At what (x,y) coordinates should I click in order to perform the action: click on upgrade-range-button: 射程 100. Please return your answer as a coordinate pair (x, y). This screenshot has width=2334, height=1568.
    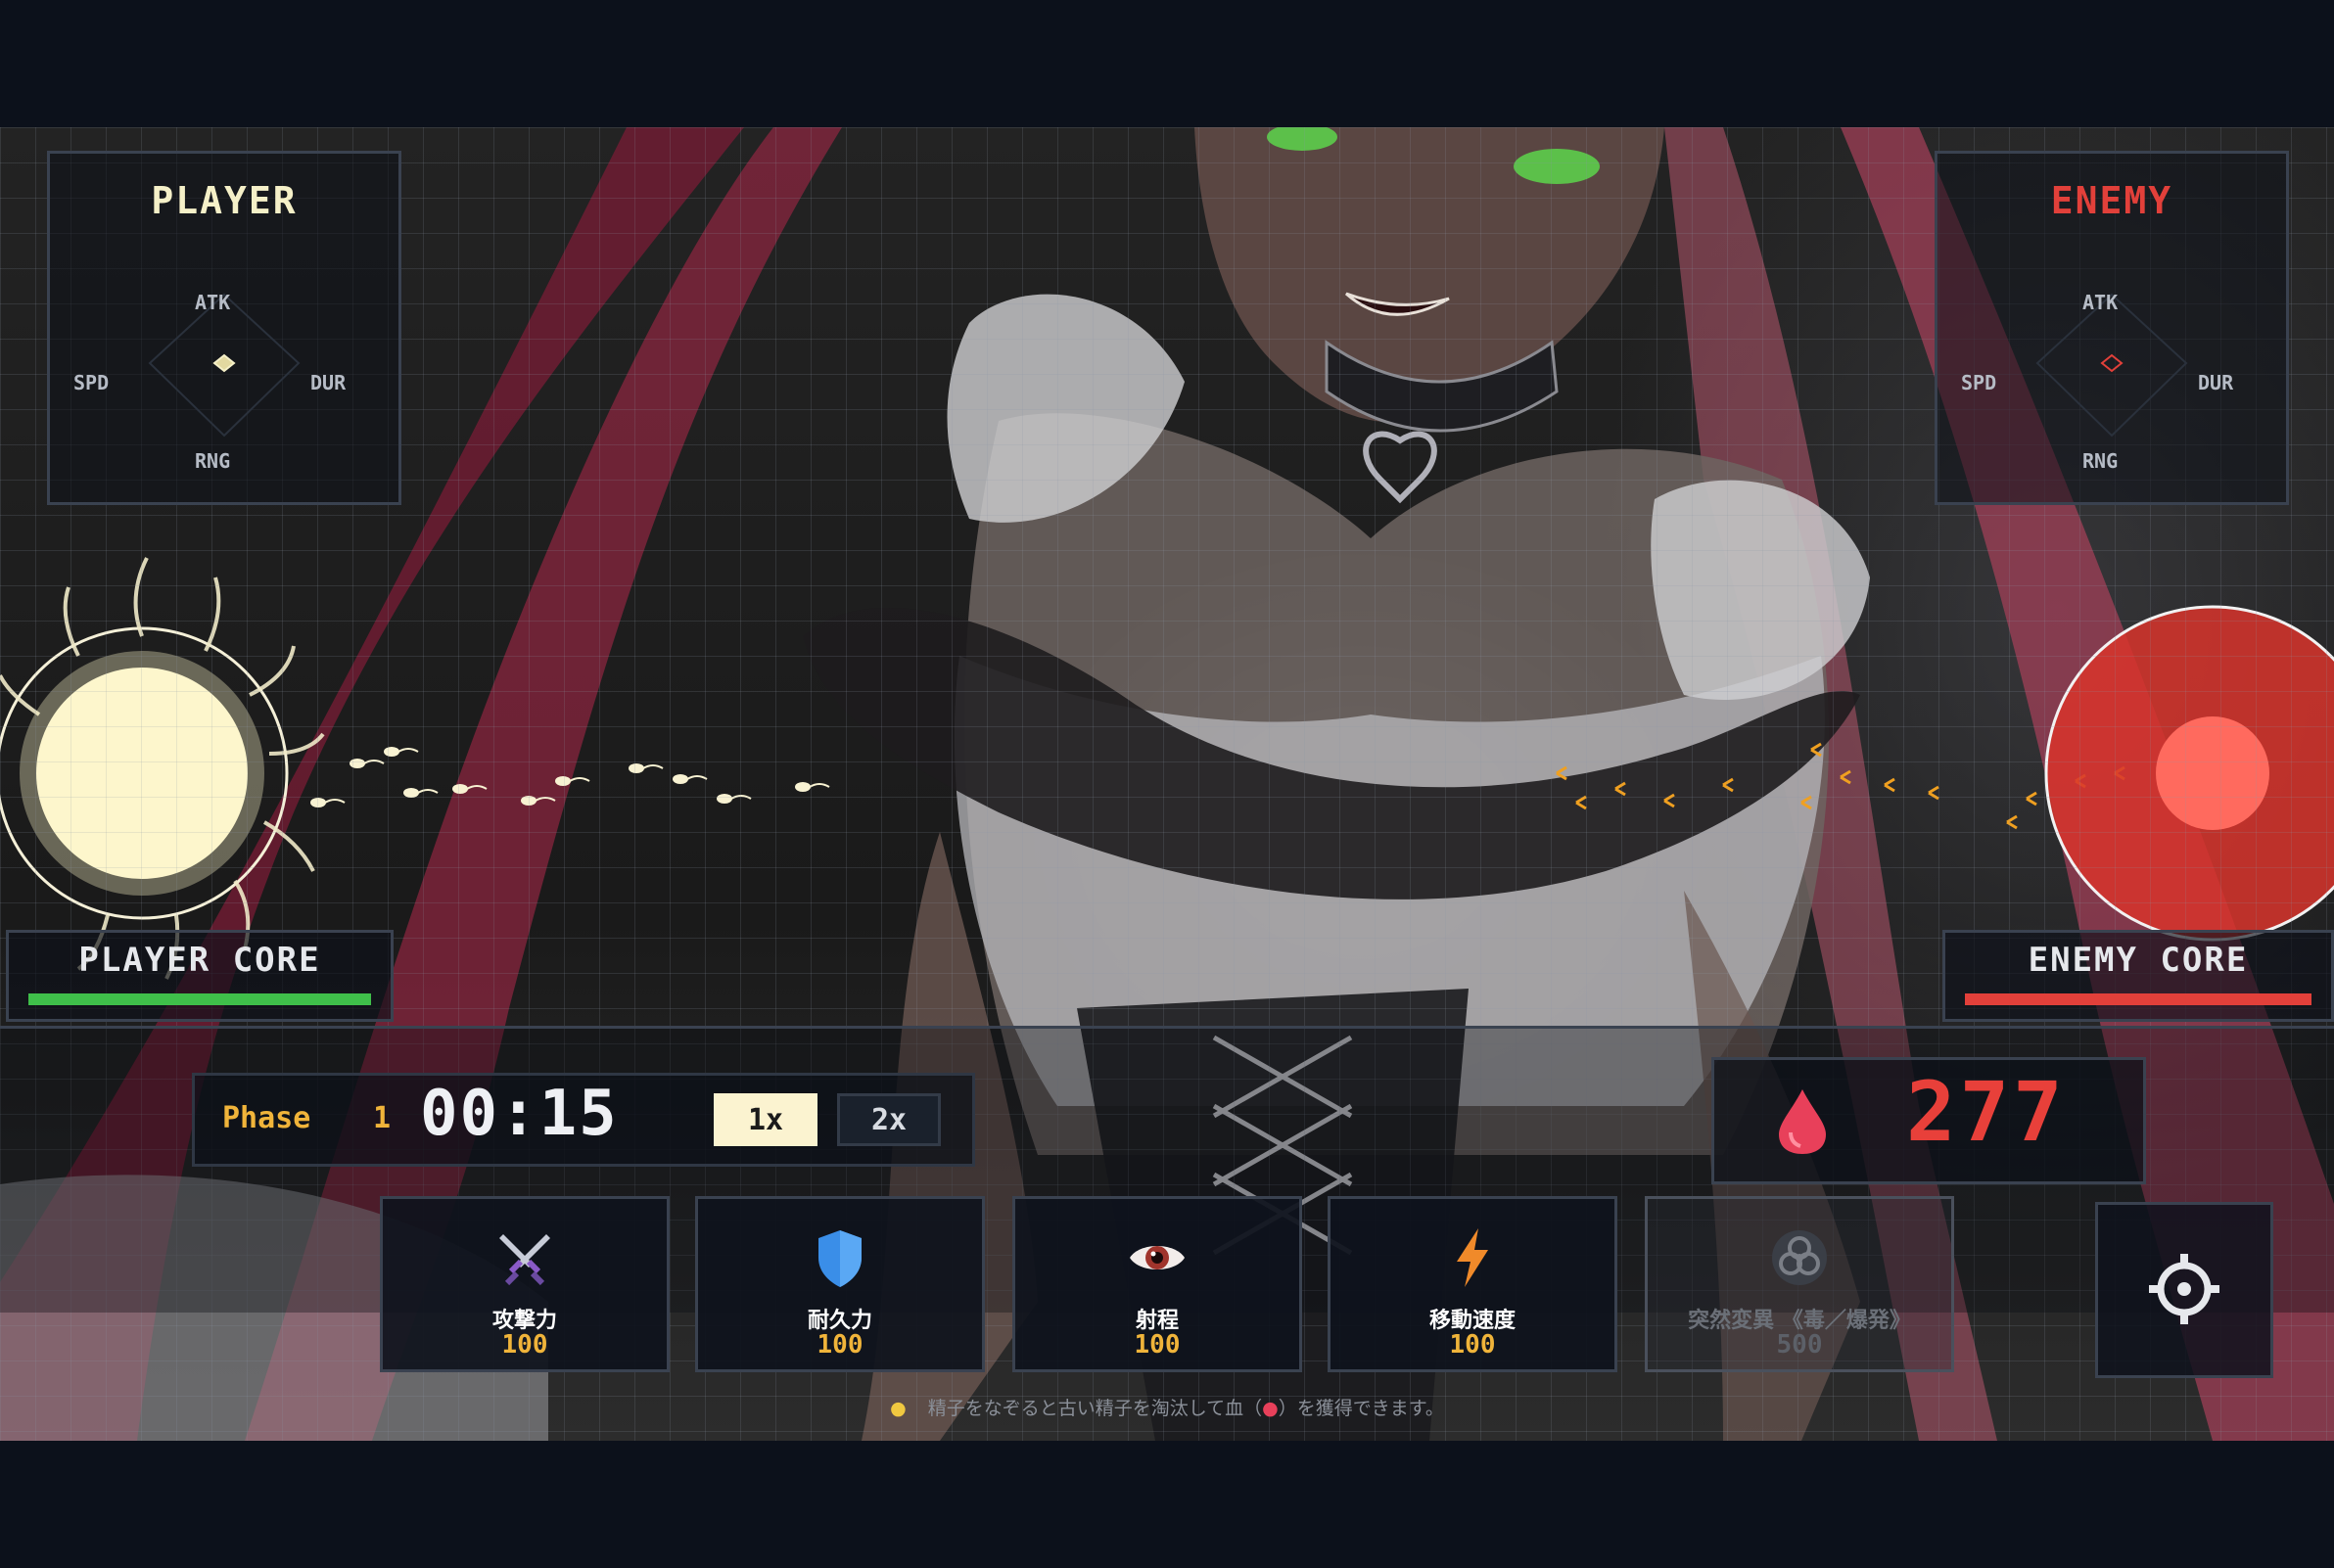
    Looking at the image, I should click on (1157, 1284).